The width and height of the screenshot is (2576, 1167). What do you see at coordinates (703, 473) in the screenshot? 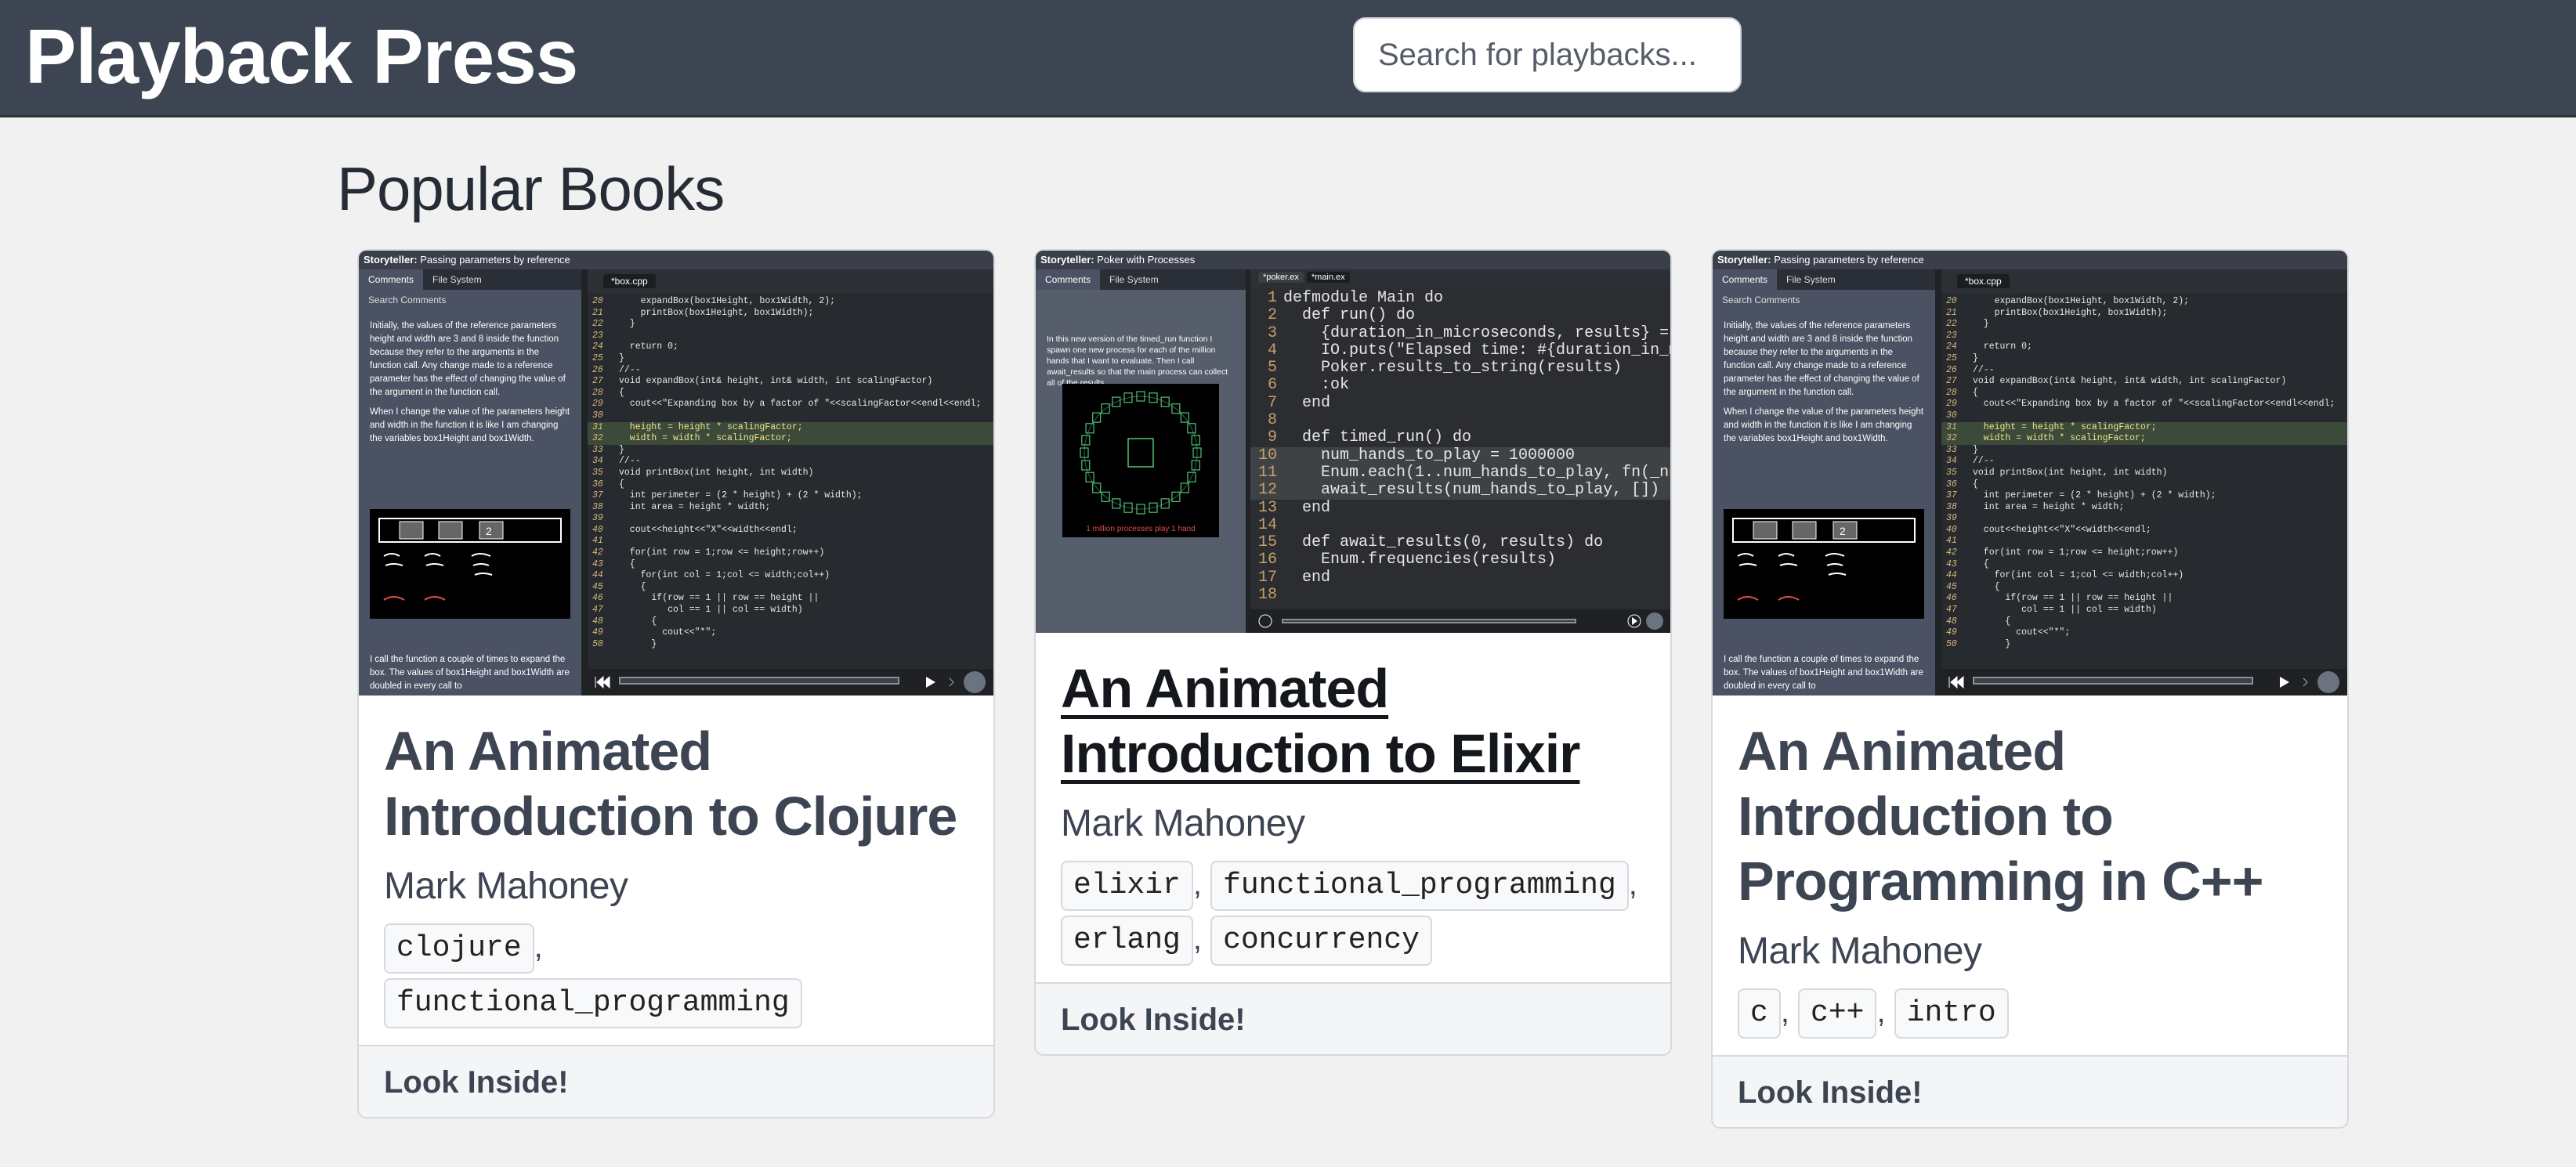
I see `code-line: 35 void printBox(int height, int width)` at bounding box center [703, 473].